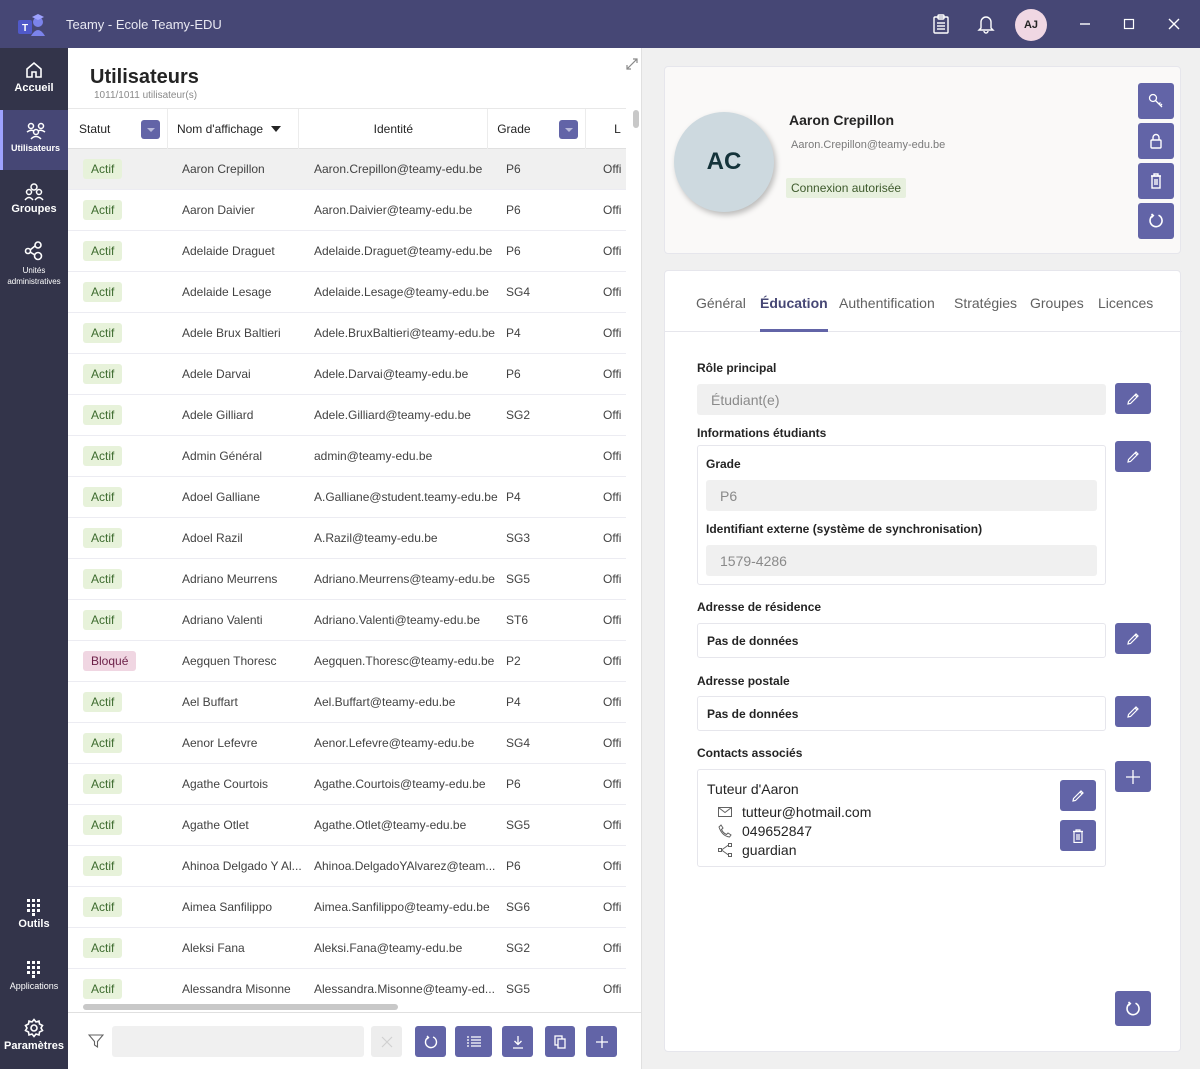  What do you see at coordinates (227, 292) in the screenshot?
I see `display-name-cell: Adelaide Lesage` at bounding box center [227, 292].